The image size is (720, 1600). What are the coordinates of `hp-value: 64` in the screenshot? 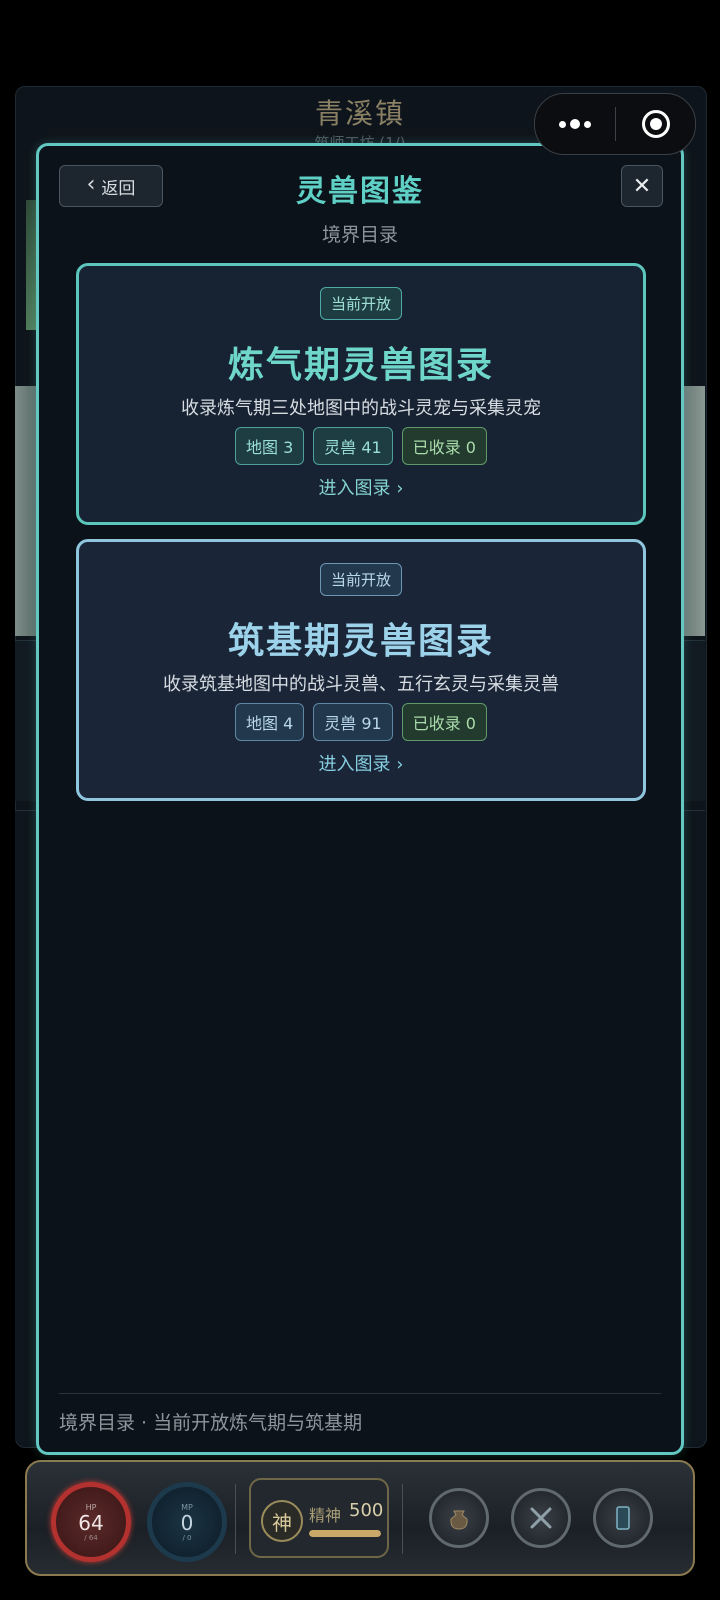 It's located at (91, 1522).